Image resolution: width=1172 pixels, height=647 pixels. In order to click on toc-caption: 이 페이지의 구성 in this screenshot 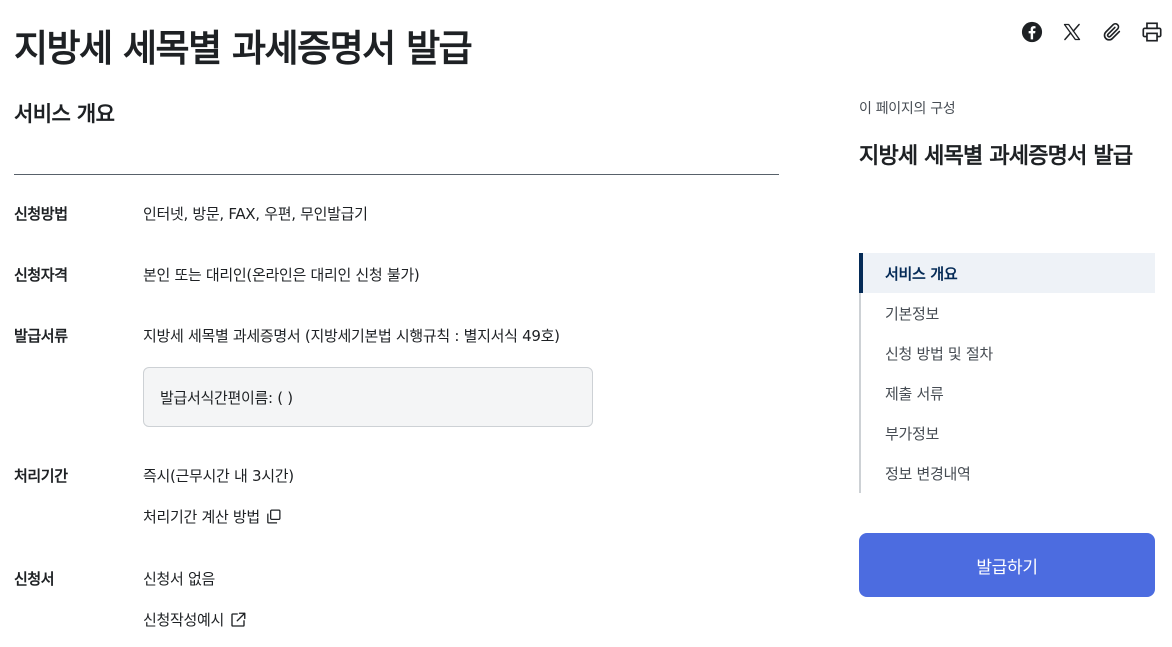, I will do `click(907, 109)`.